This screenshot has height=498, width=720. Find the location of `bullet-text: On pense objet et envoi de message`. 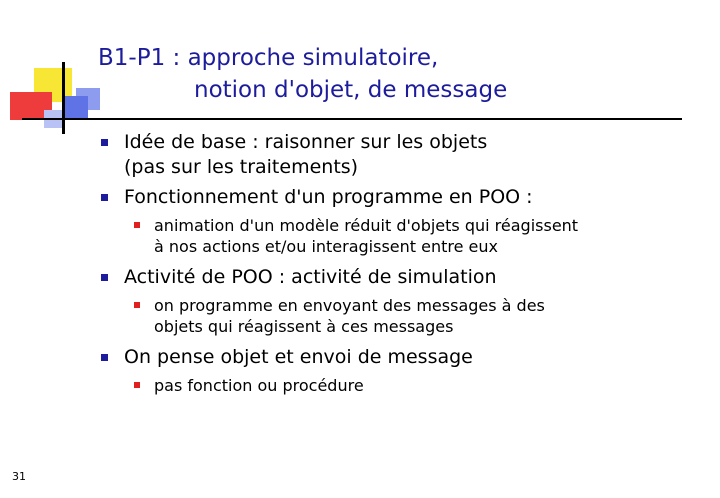

bullet-text: On pense objet et envoi de message is located at coordinates (298, 357).